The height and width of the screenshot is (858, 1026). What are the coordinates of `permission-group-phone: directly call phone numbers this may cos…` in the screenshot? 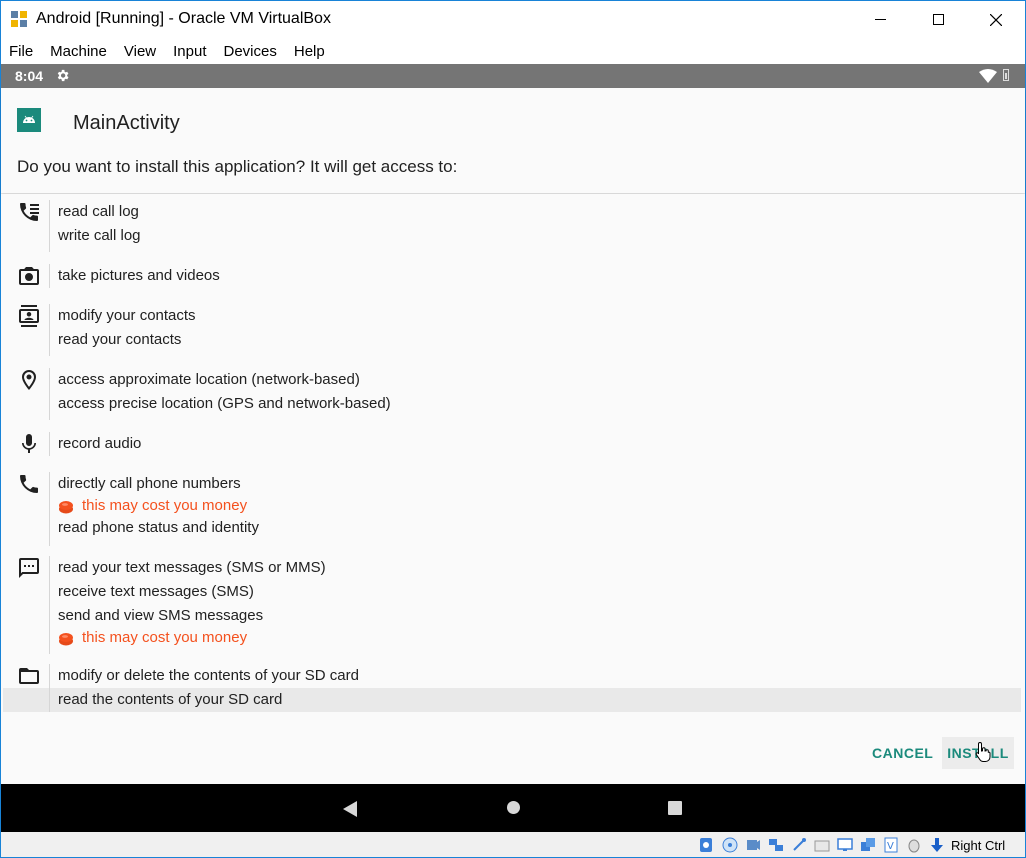 It's located at (513, 509).